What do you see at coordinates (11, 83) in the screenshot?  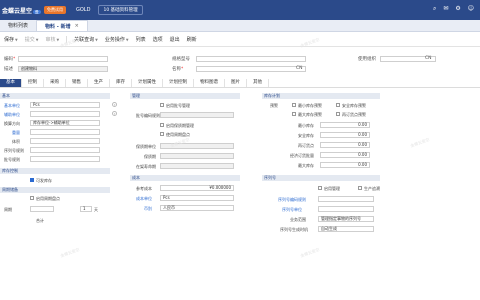 I see `subtab-basic: 基本` at bounding box center [11, 83].